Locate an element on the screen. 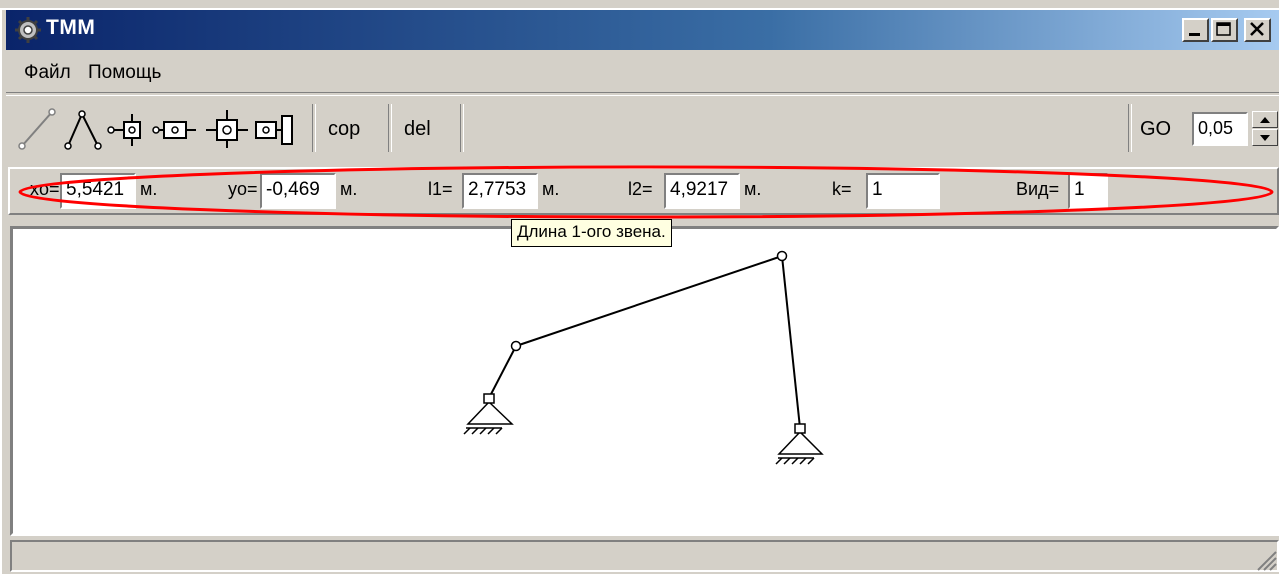  cop-button: cop is located at coordinates (344, 129).